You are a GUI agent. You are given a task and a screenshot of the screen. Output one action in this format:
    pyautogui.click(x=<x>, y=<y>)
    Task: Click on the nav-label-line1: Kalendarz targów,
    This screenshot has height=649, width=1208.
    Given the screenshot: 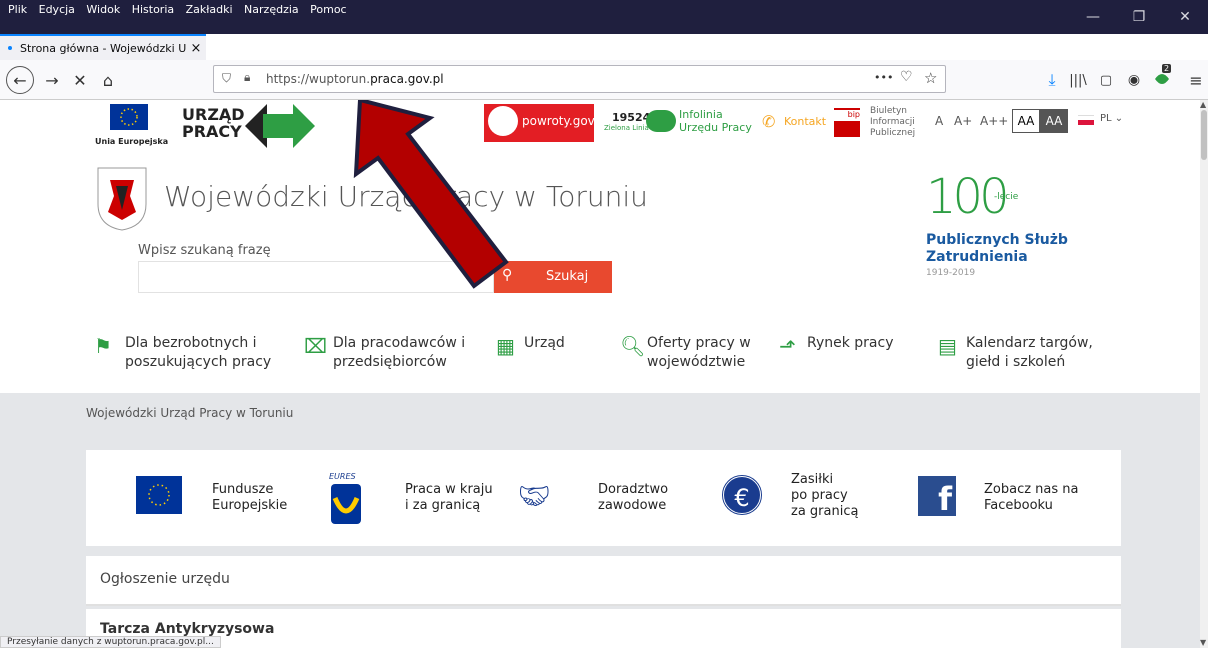 What is the action you would take?
    pyautogui.click(x=1029, y=343)
    